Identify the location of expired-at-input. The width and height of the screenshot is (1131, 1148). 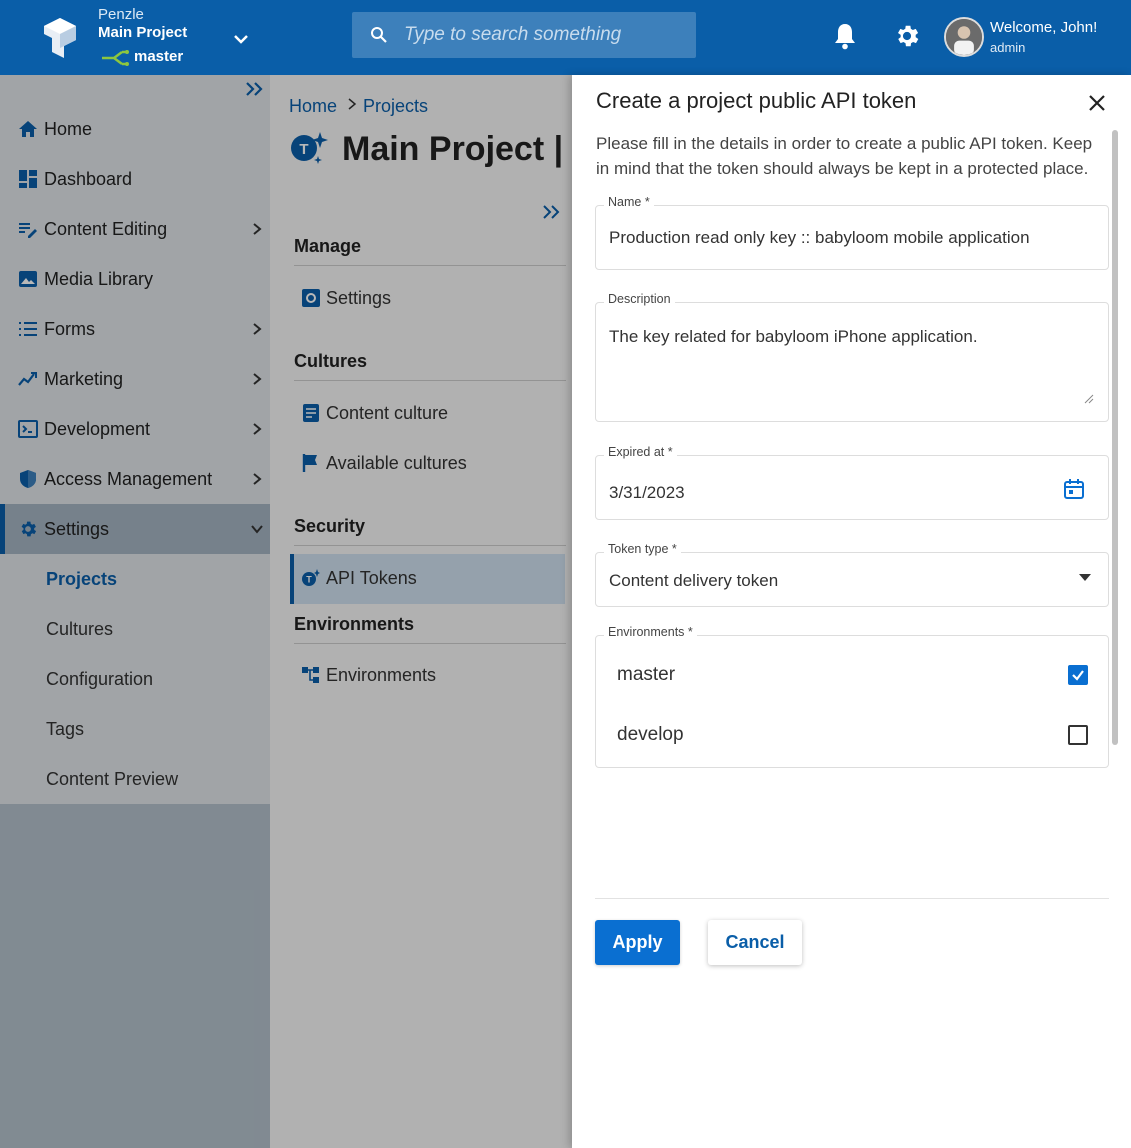
(829, 493).